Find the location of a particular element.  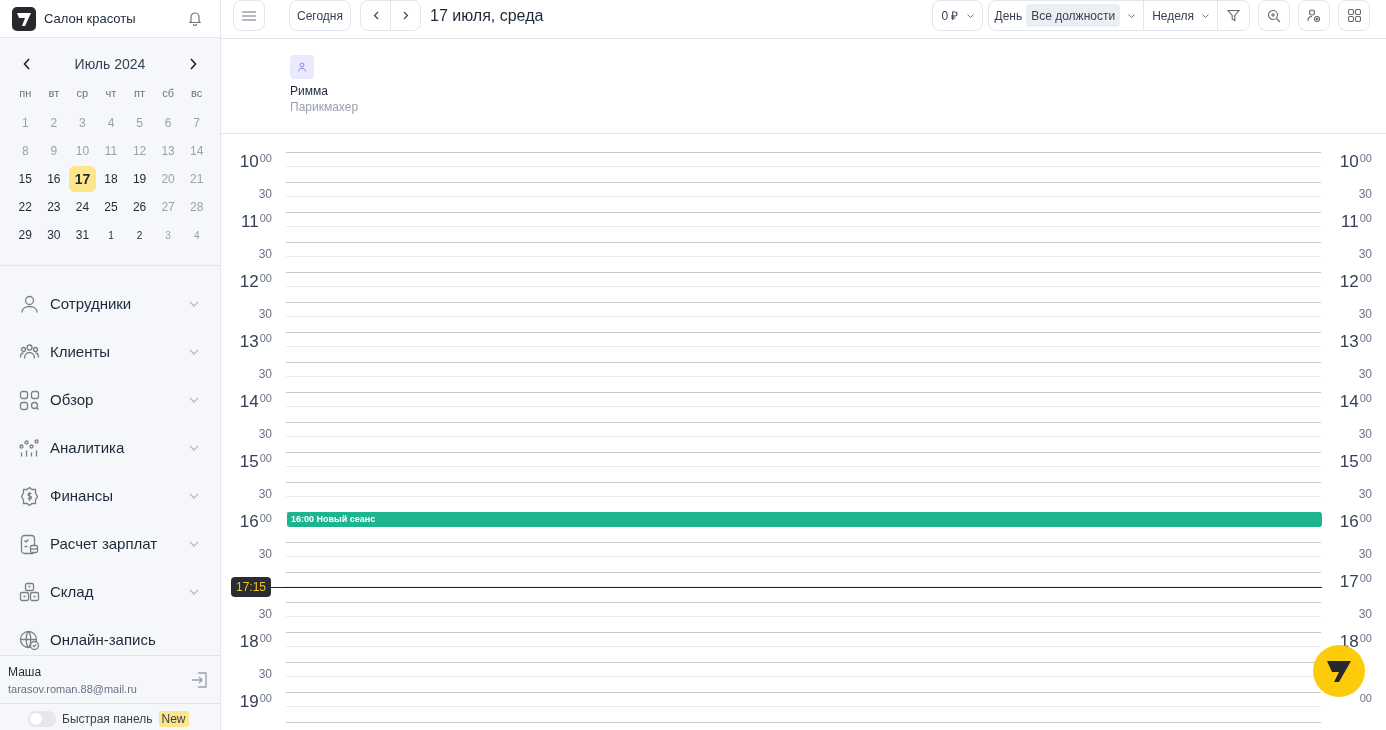

calendar-day: 25 is located at coordinates (111, 207).